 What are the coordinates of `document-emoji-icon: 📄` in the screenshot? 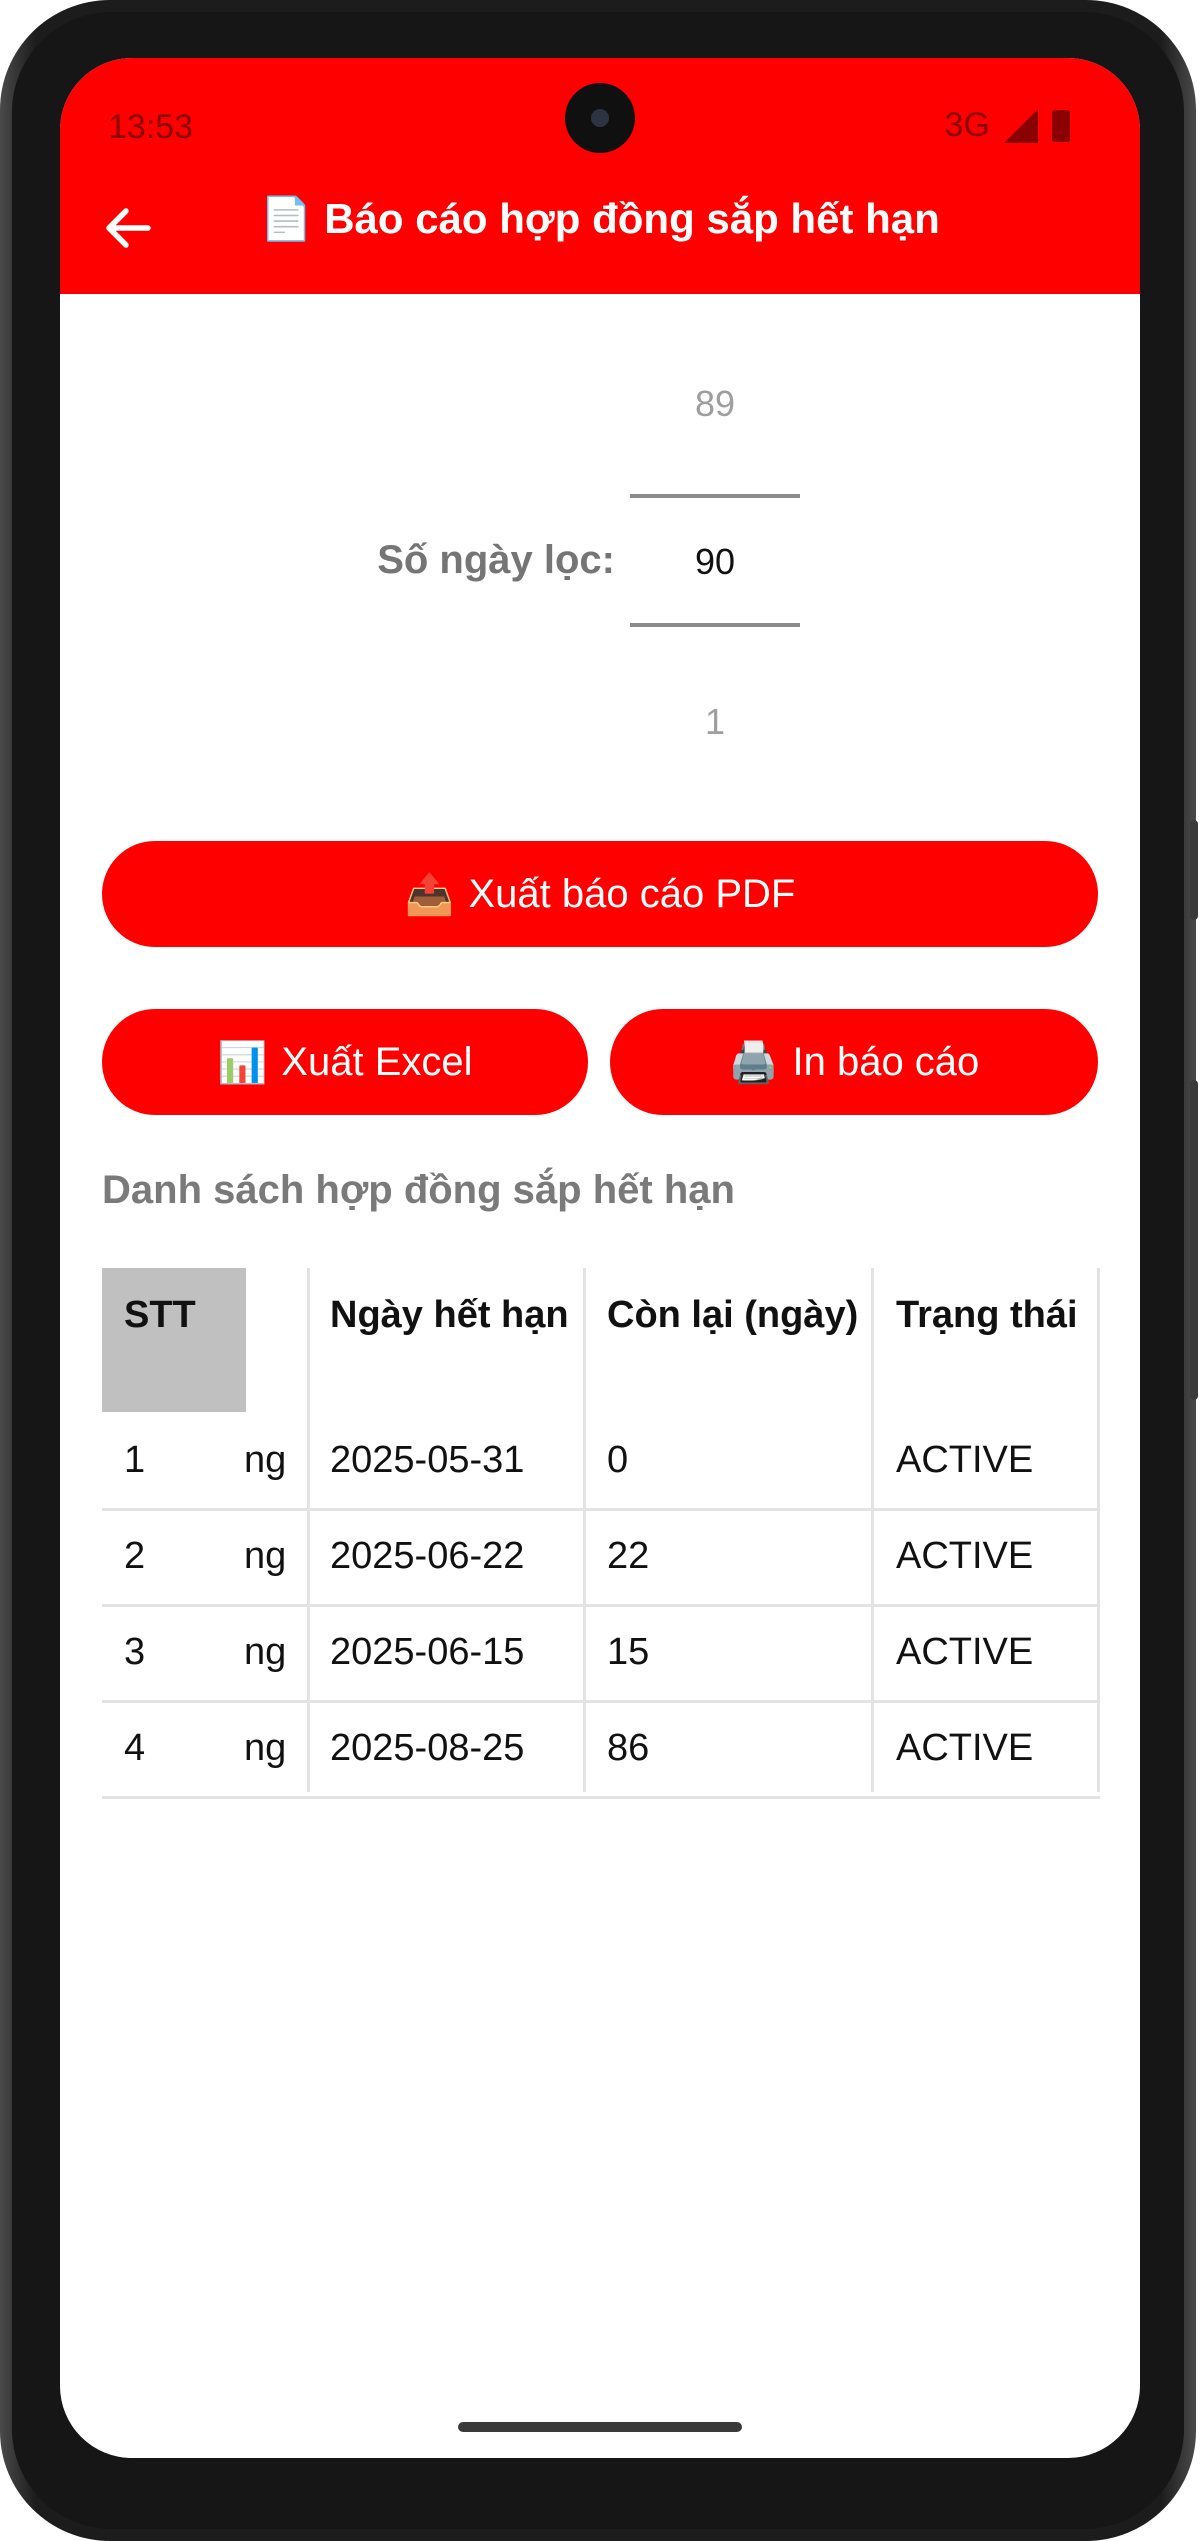 It's located at (286, 218).